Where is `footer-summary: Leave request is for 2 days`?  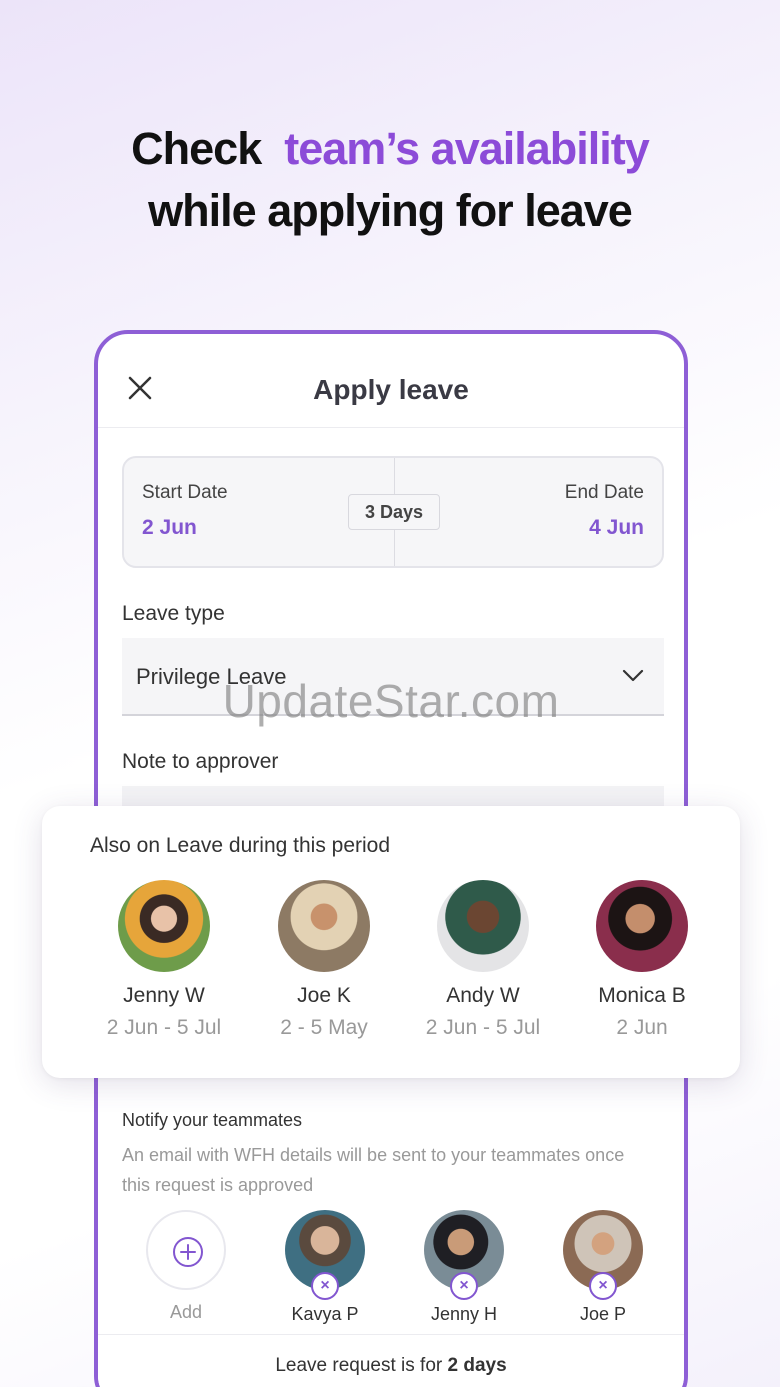 footer-summary: Leave request is for 2 days is located at coordinates (391, 1366).